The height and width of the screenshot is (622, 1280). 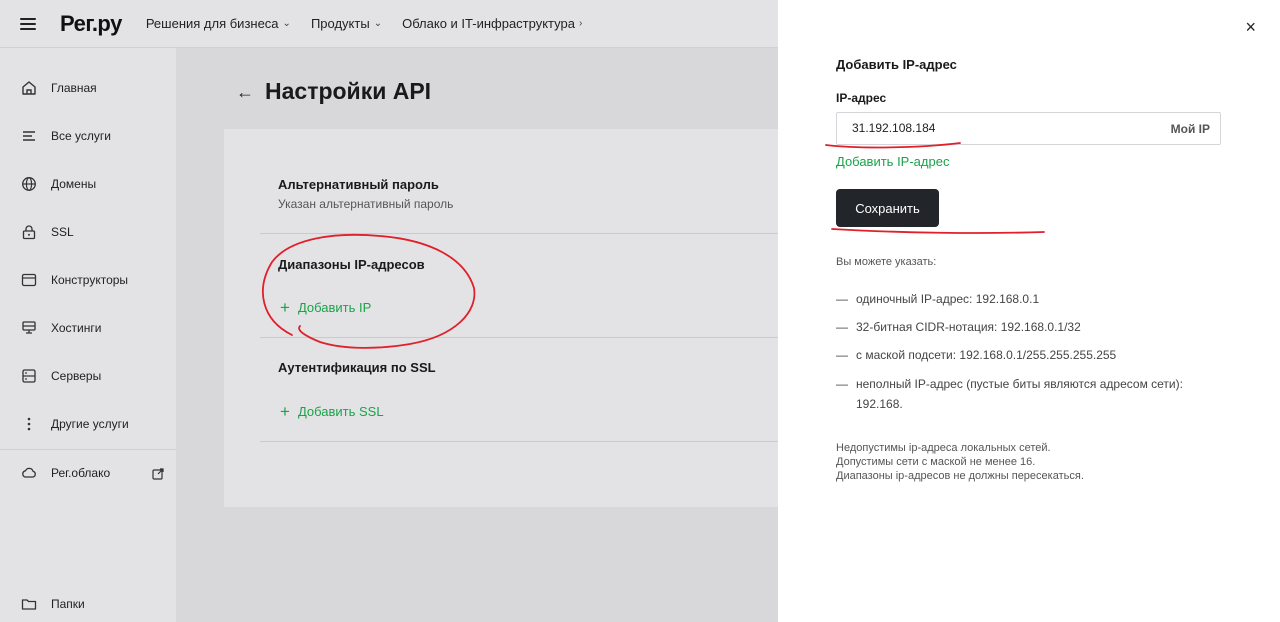 I want to click on sidebar-item-label: Конструкторы, so click(x=90, y=280).